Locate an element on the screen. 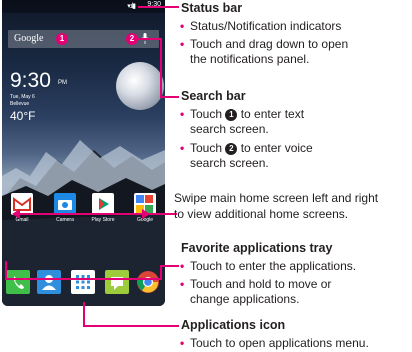  app-play-store: Play Store is located at coordinates (103, 208).